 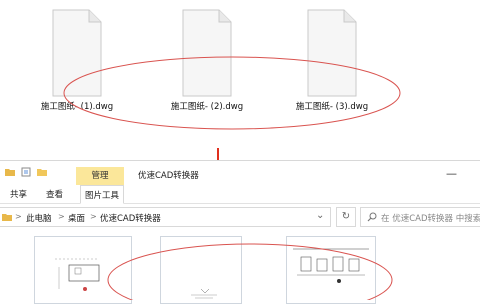 I want to click on breadcrumb-desktop: 桌面, so click(x=76, y=218).